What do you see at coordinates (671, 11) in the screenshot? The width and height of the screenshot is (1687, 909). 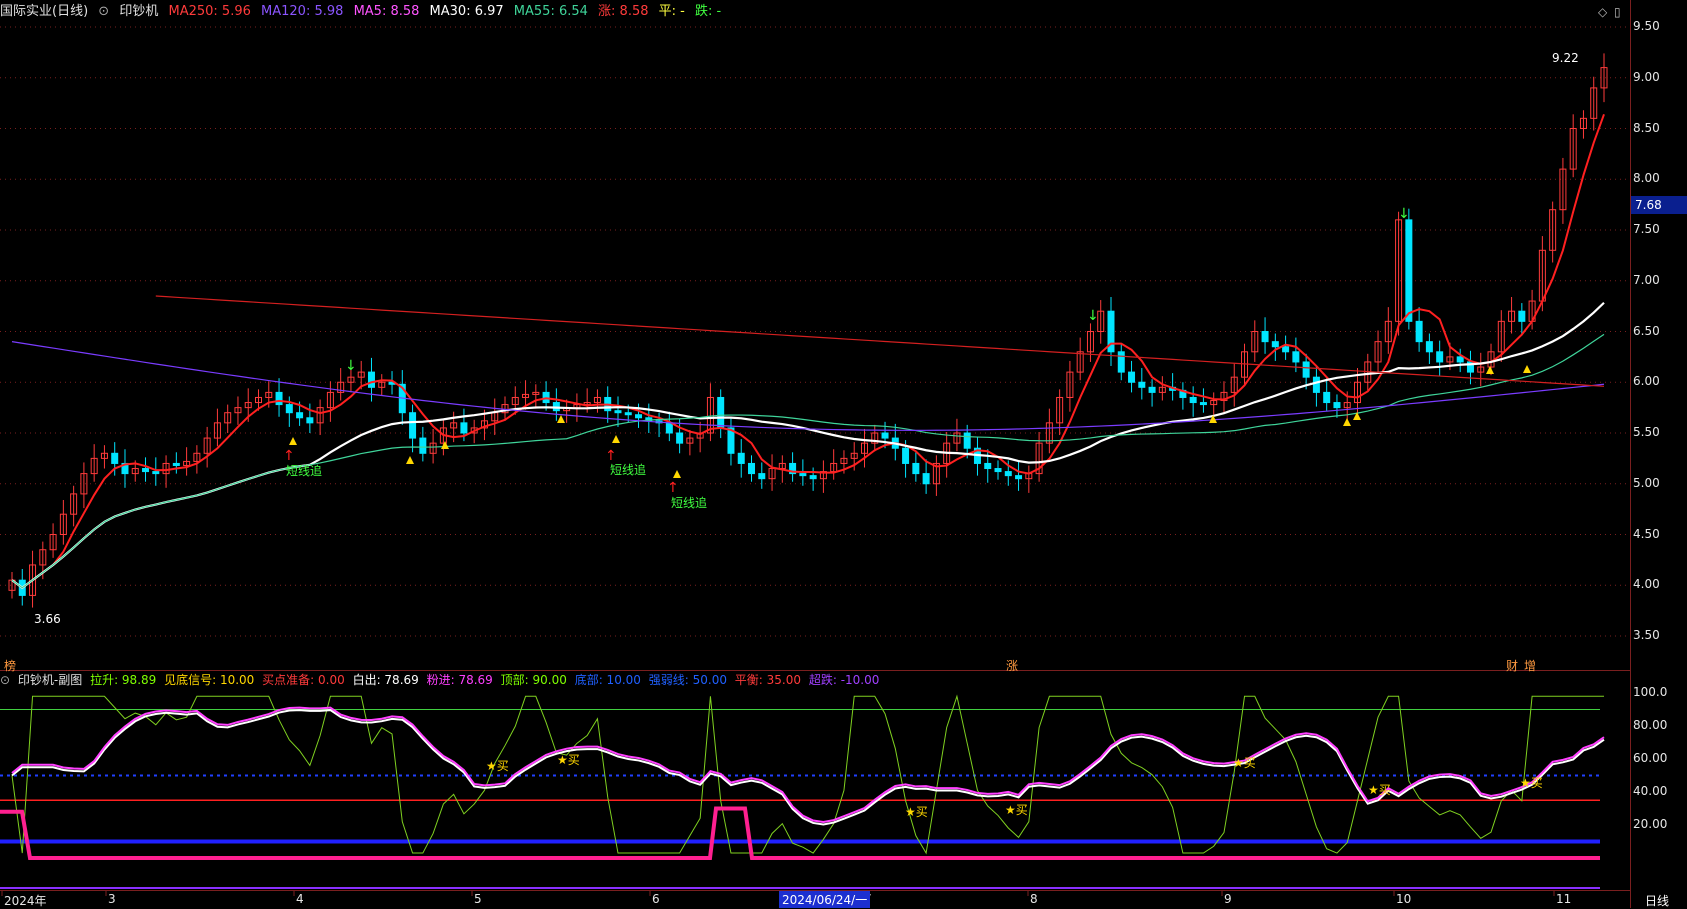 I see `ping-value: 平: -` at bounding box center [671, 11].